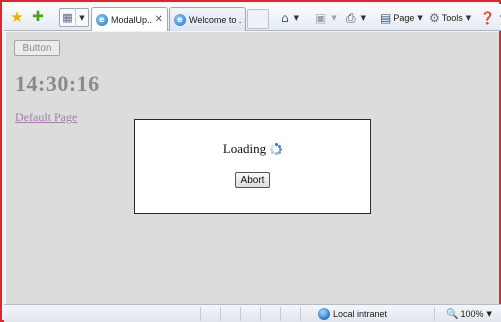 This screenshot has height=322, width=501. What do you see at coordinates (276, 149) in the screenshot?
I see `spinner-icon` at bounding box center [276, 149].